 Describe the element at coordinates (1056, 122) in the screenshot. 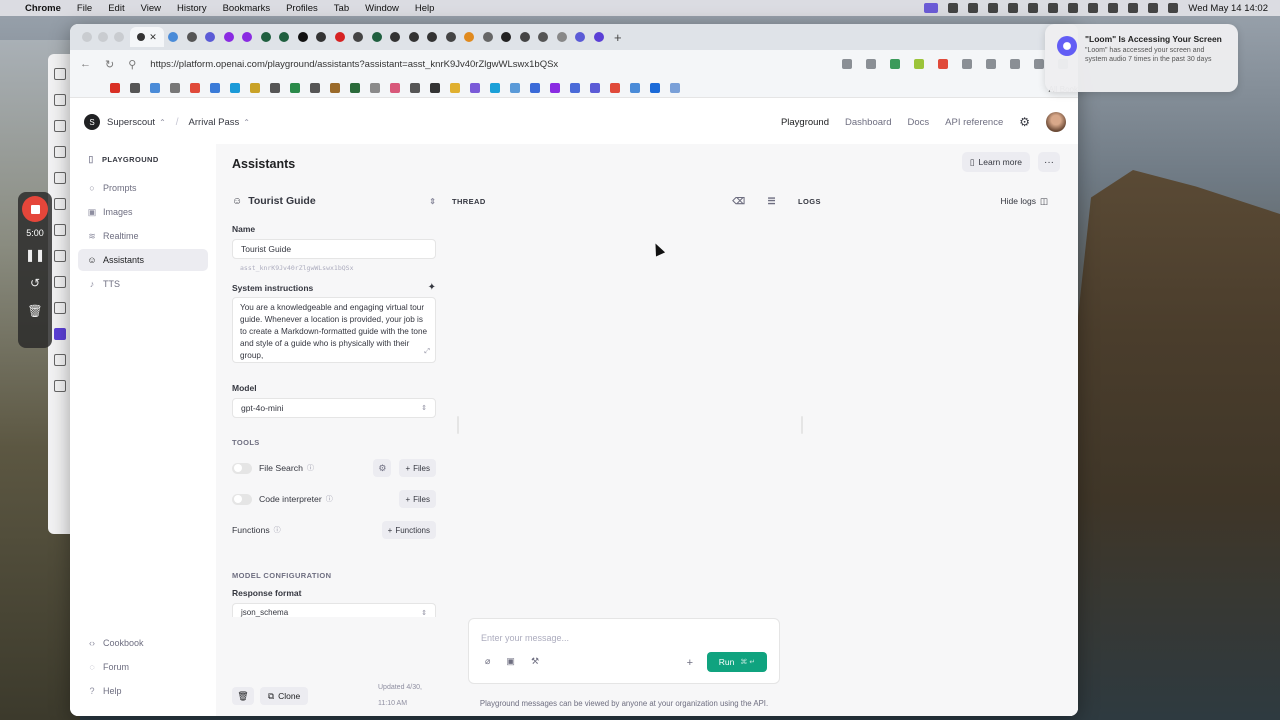

I see `avatar` at that location.